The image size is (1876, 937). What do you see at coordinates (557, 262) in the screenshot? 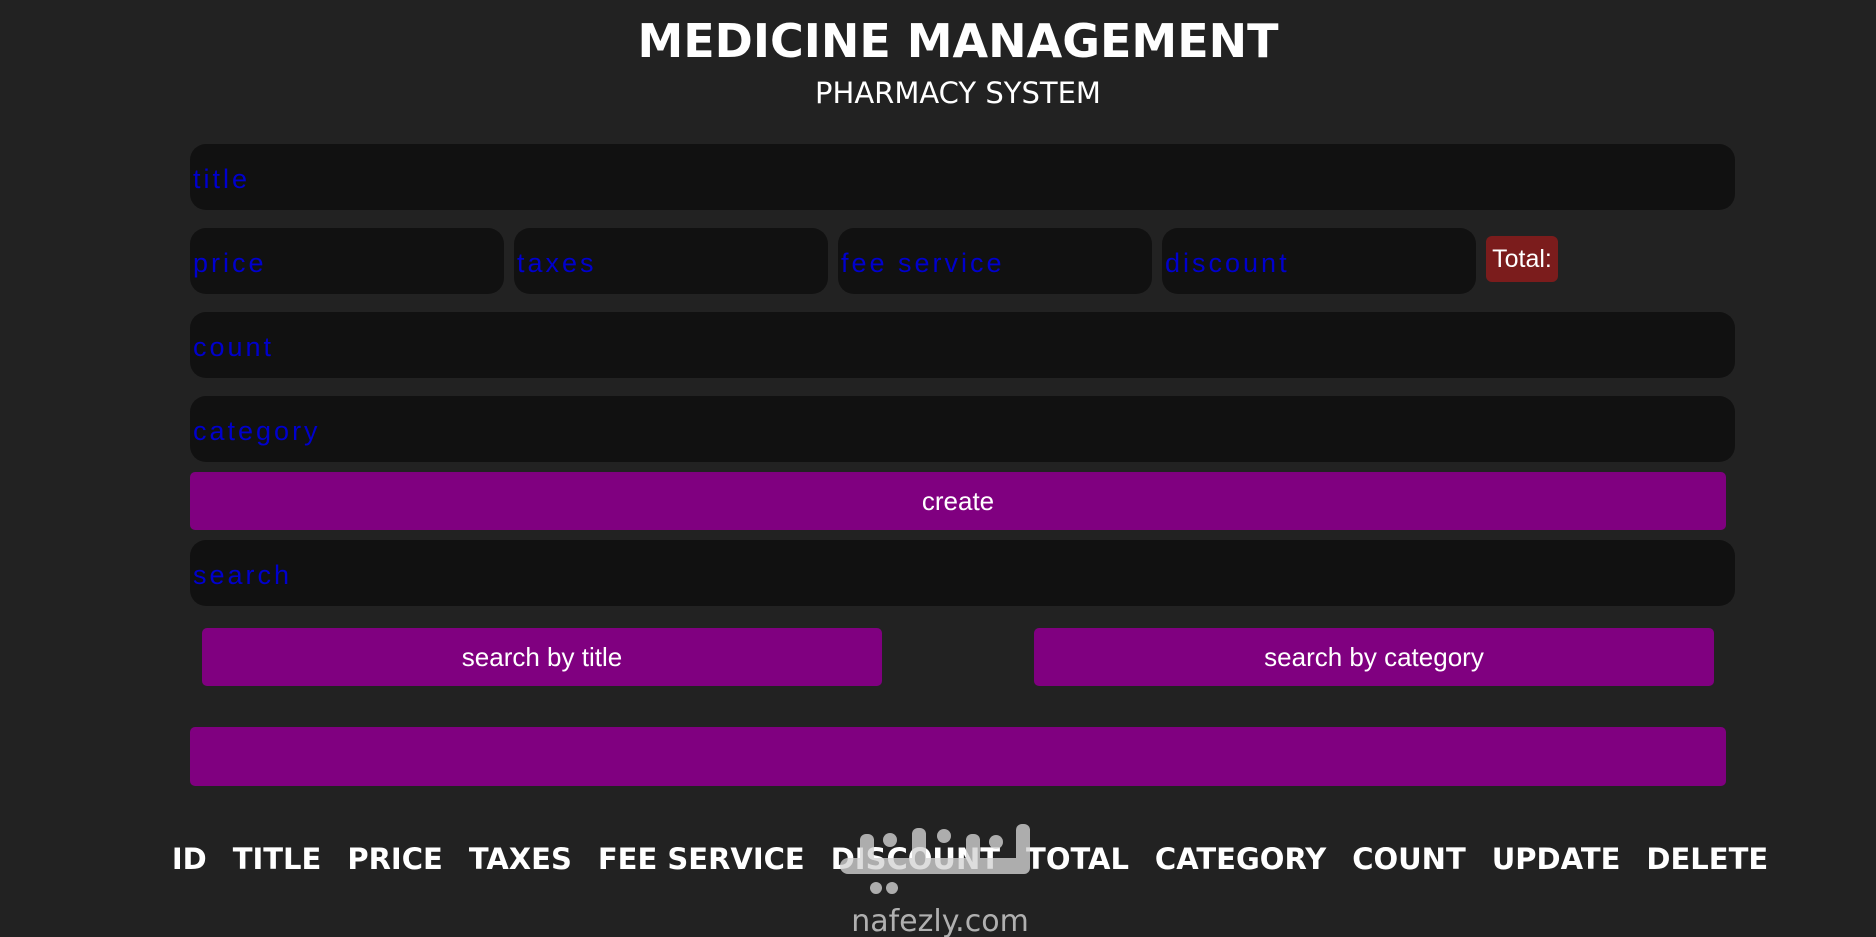
I see `taxes-input-placeholder: taxes` at bounding box center [557, 262].